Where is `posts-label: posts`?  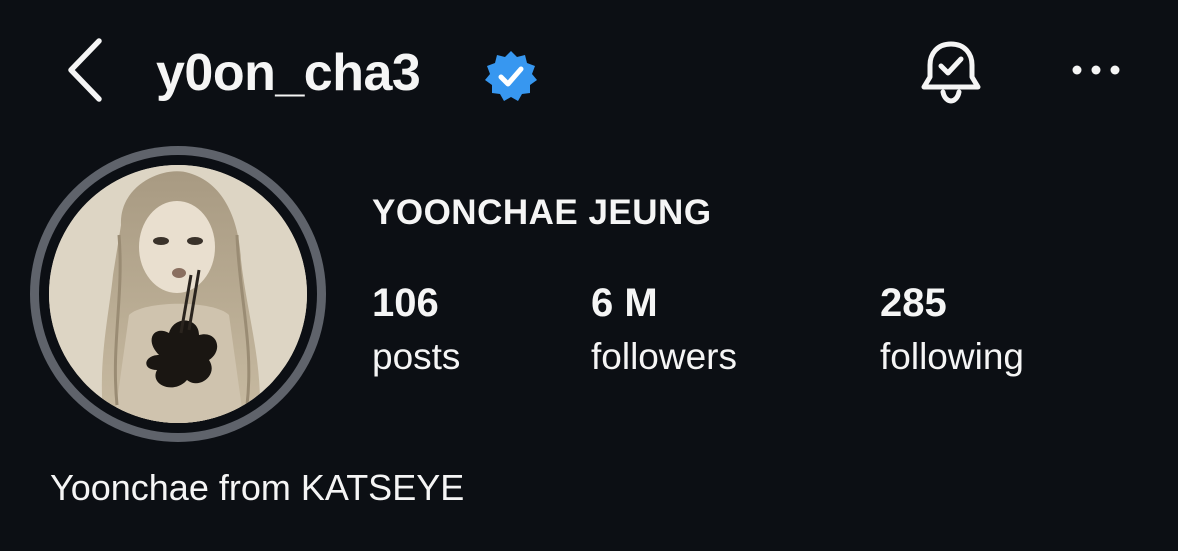 posts-label: posts is located at coordinates (416, 356).